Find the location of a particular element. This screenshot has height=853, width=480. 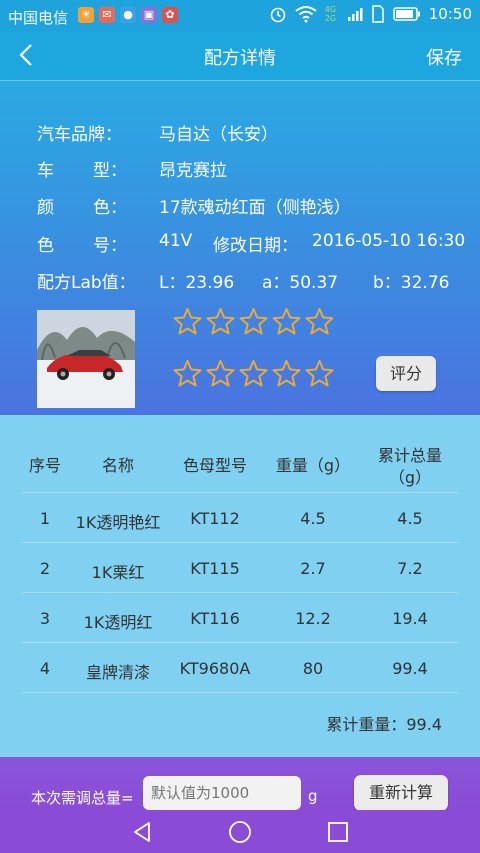

clock-time: 10:50 is located at coordinates (450, 14).